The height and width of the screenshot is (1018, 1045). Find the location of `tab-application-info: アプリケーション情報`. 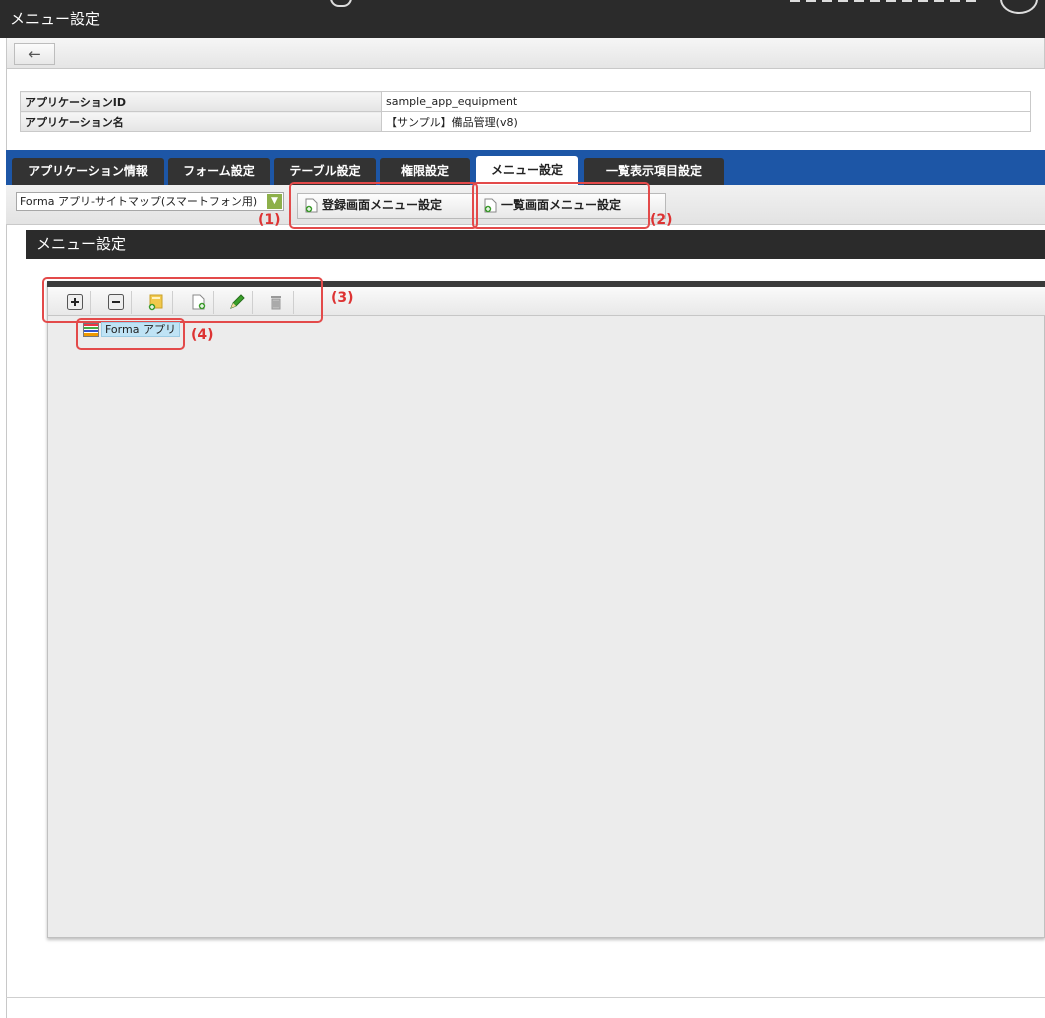

tab-application-info: アプリケーション情報 is located at coordinates (88, 171).